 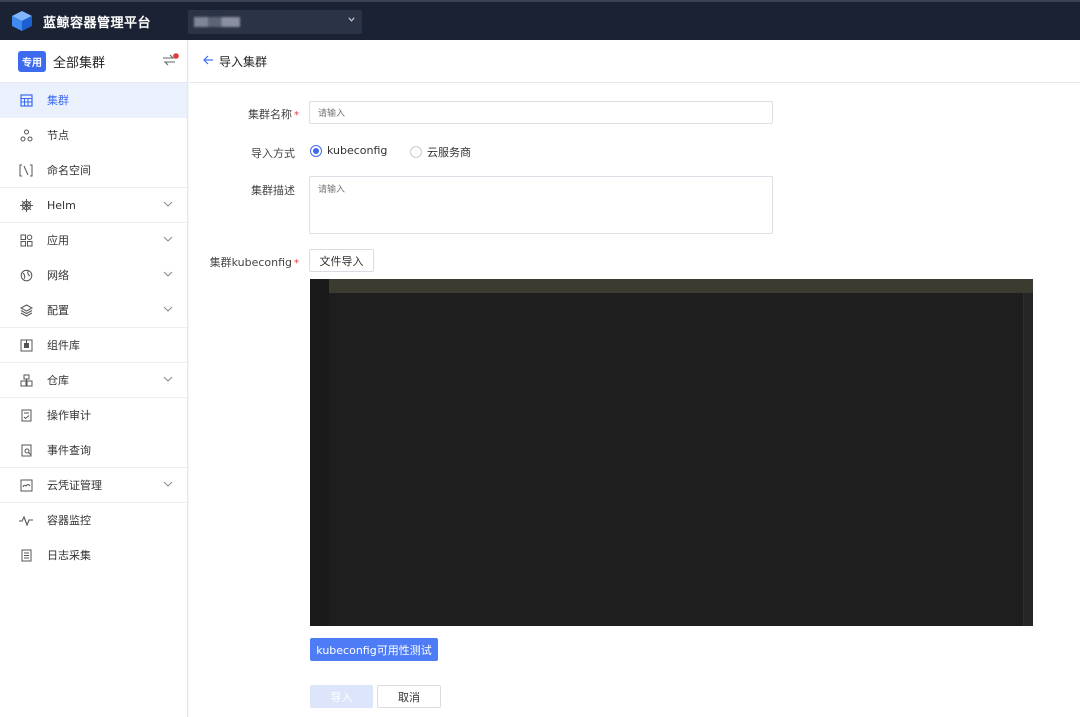 I want to click on kubeconfig-test-button: kubeconfig可用性测试, so click(x=374, y=649).